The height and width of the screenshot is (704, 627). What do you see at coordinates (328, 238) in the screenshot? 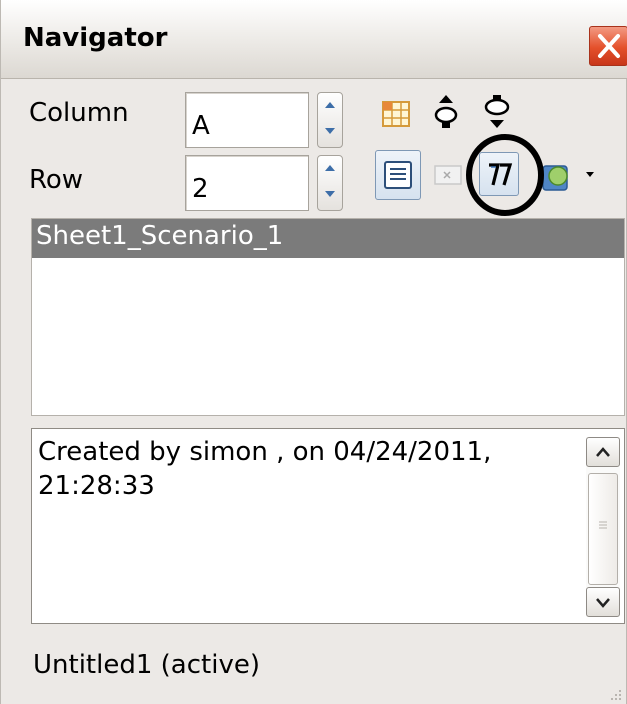
I see `scenario-list-item: Sheet1_Scenario_1` at bounding box center [328, 238].